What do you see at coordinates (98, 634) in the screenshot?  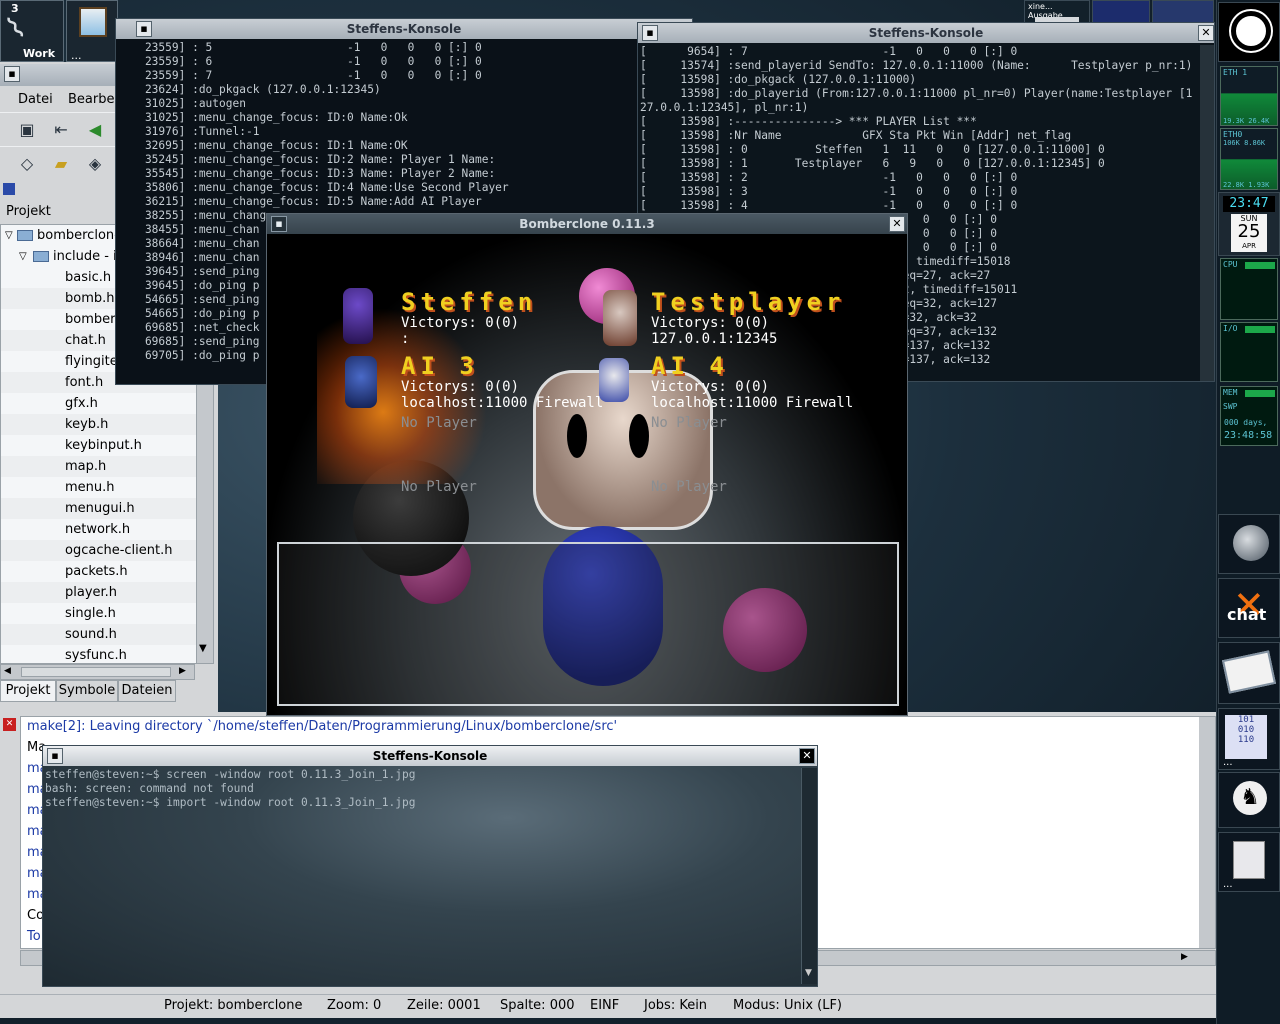 I see `tree-file: sound.h` at bounding box center [98, 634].